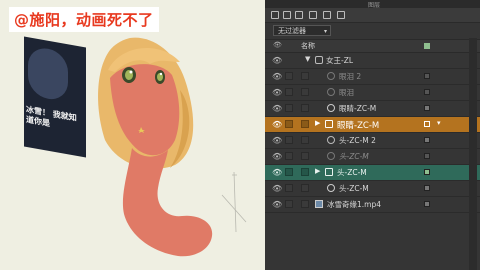 The height and width of the screenshot is (270, 480). I want to click on folder-link-icon, so click(319, 60).